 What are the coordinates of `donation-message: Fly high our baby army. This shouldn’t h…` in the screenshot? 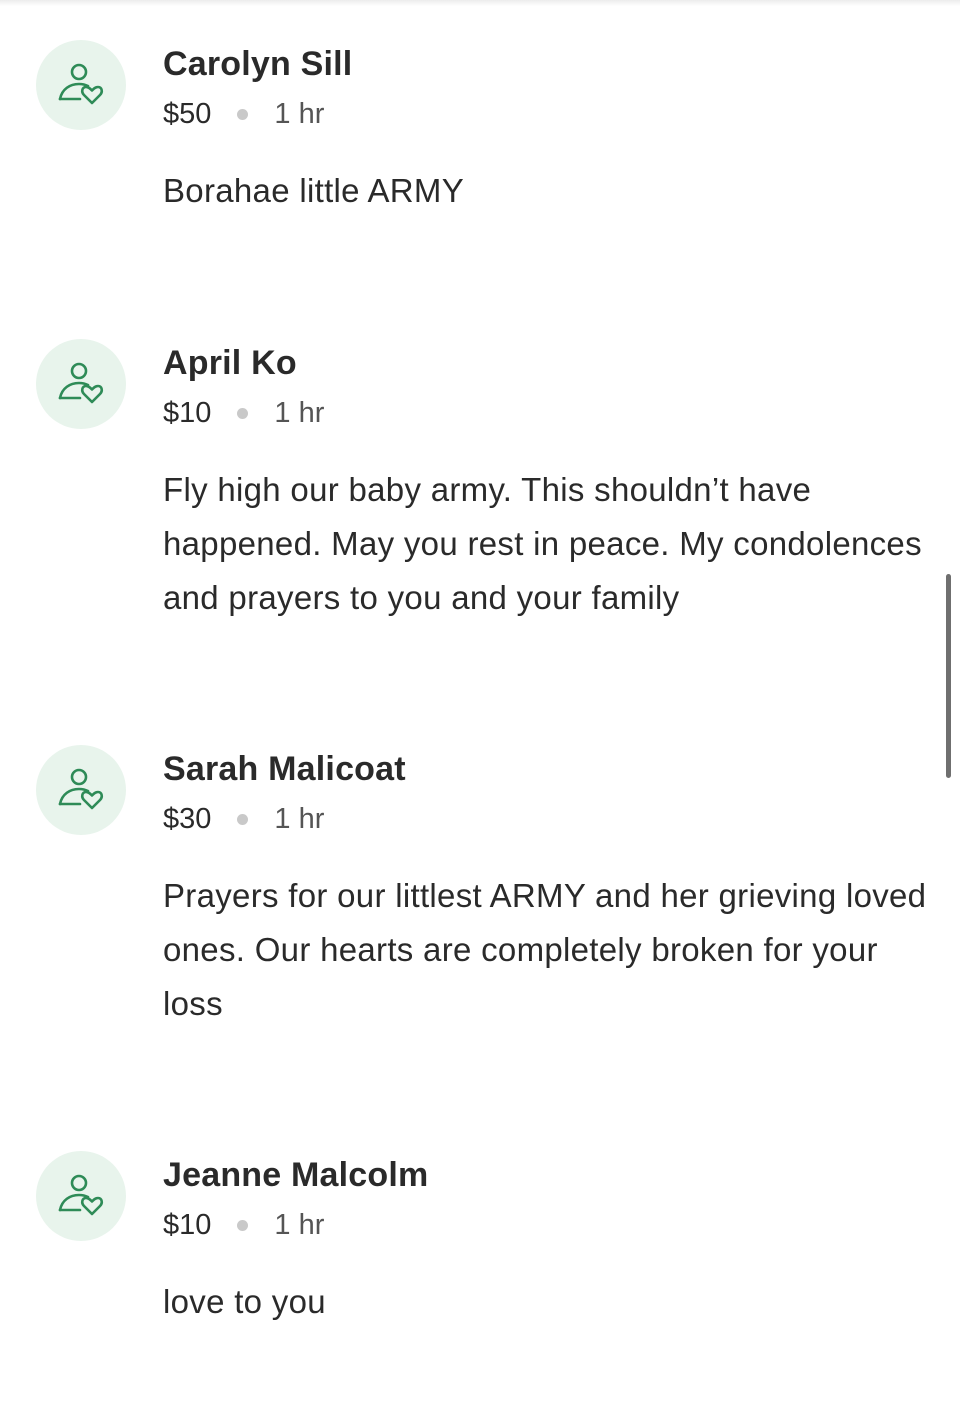 It's located at (542, 543).